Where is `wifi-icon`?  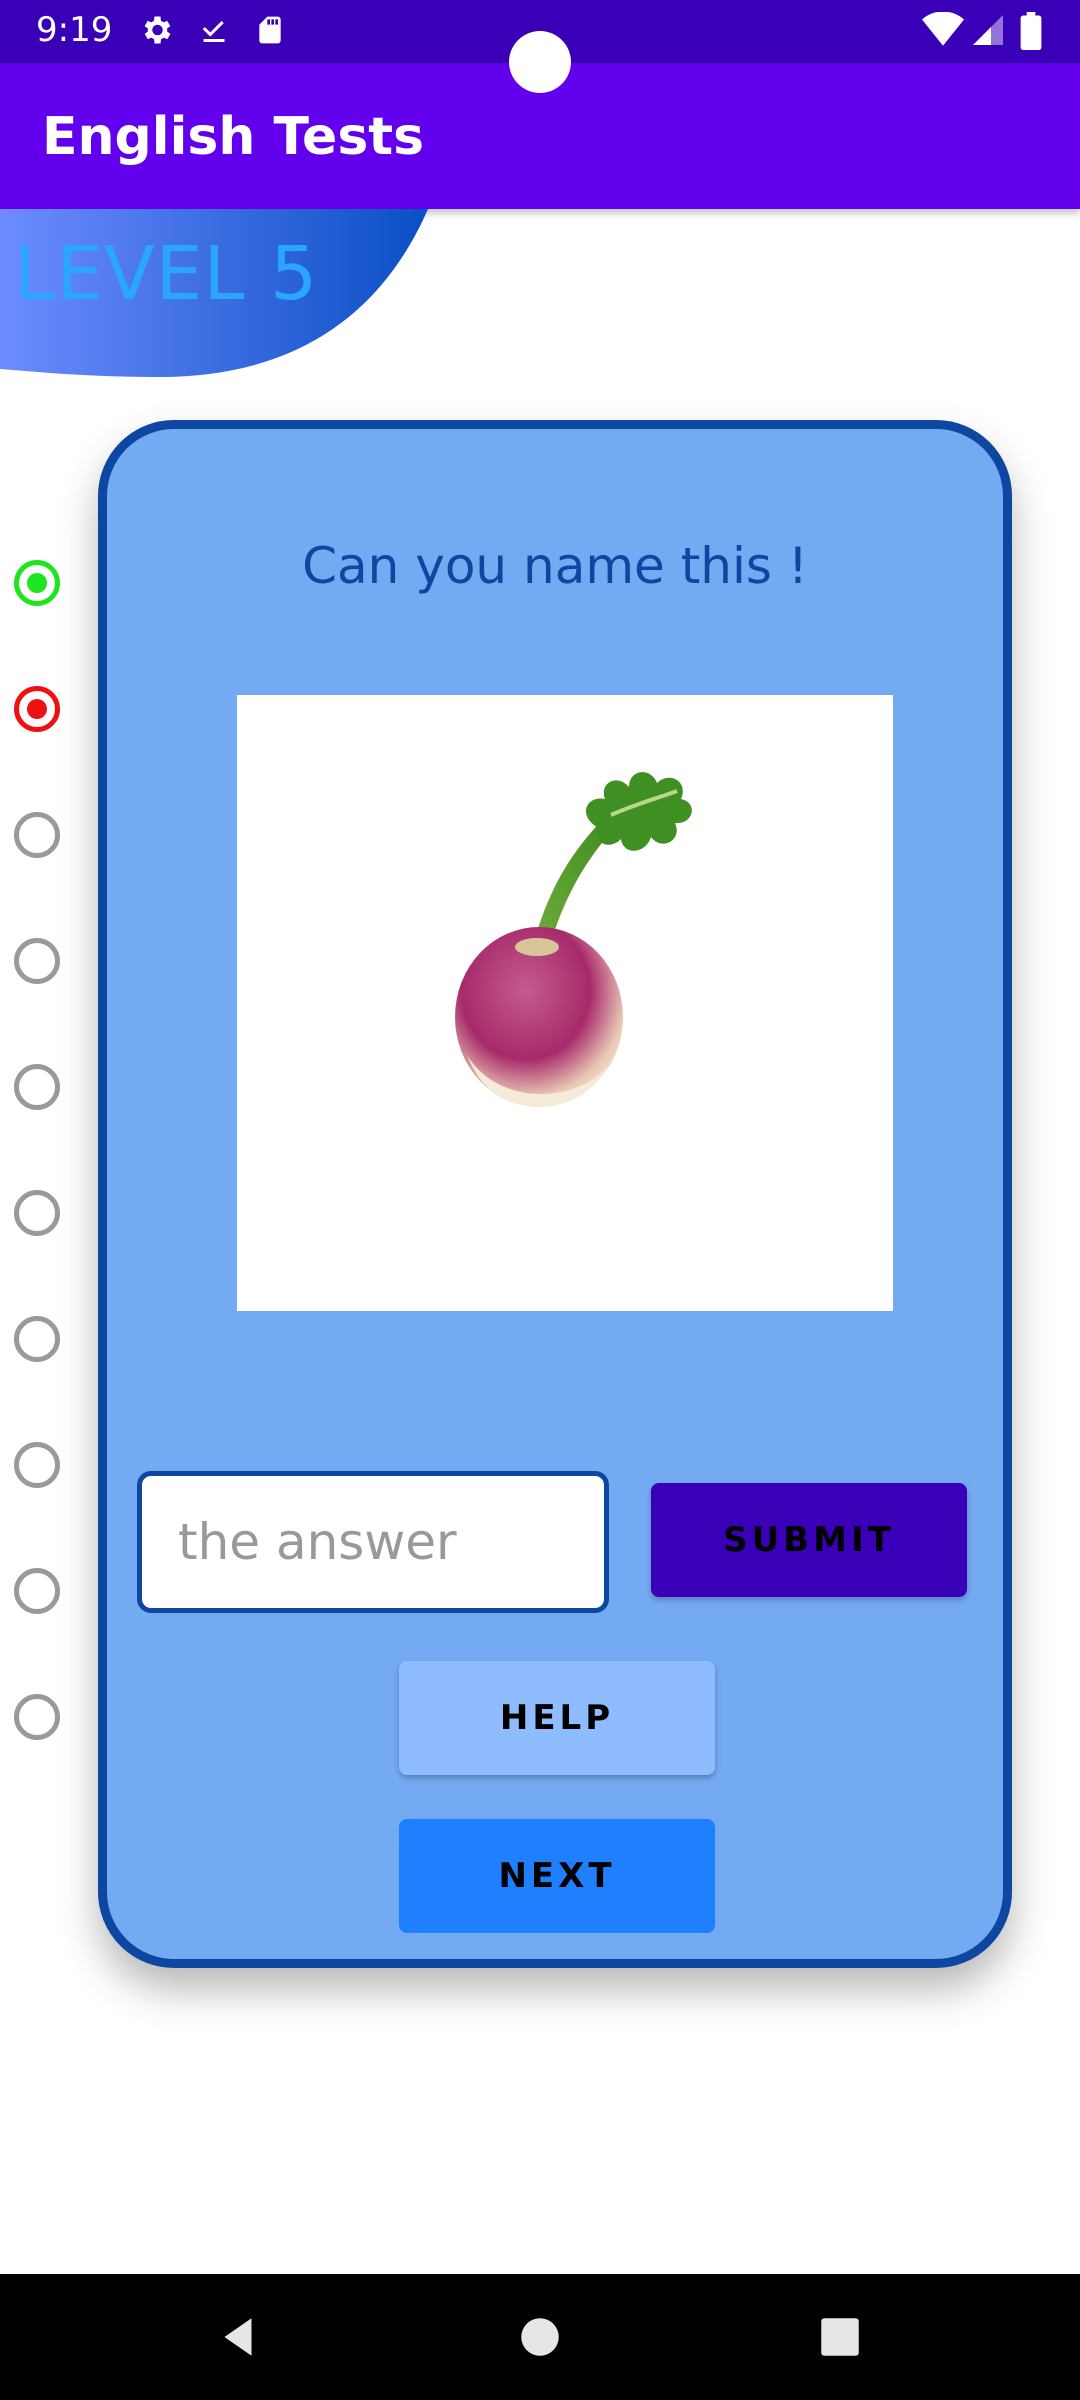
wifi-icon is located at coordinates (943, 29).